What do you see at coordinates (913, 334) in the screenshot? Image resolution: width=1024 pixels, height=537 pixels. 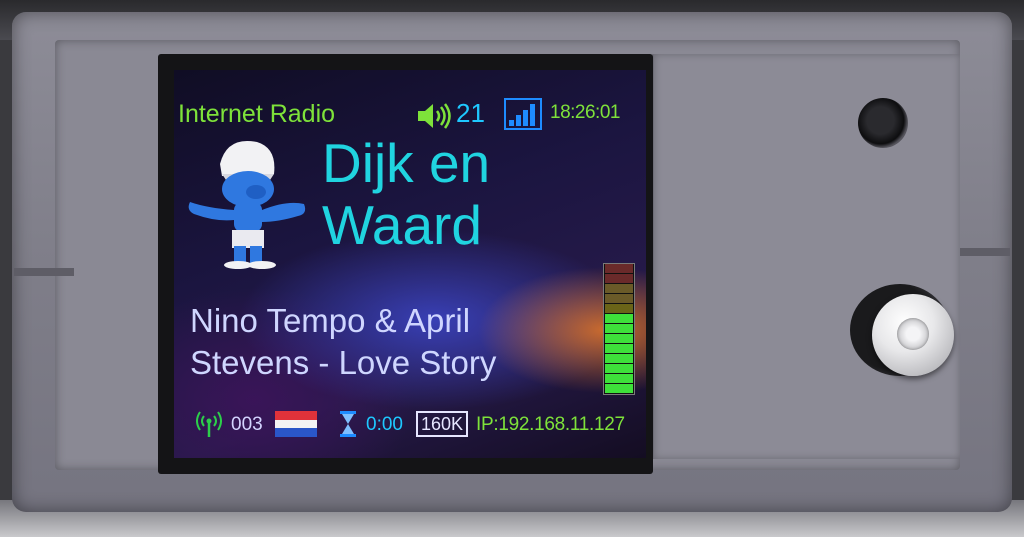 I see `knob-cap` at bounding box center [913, 334].